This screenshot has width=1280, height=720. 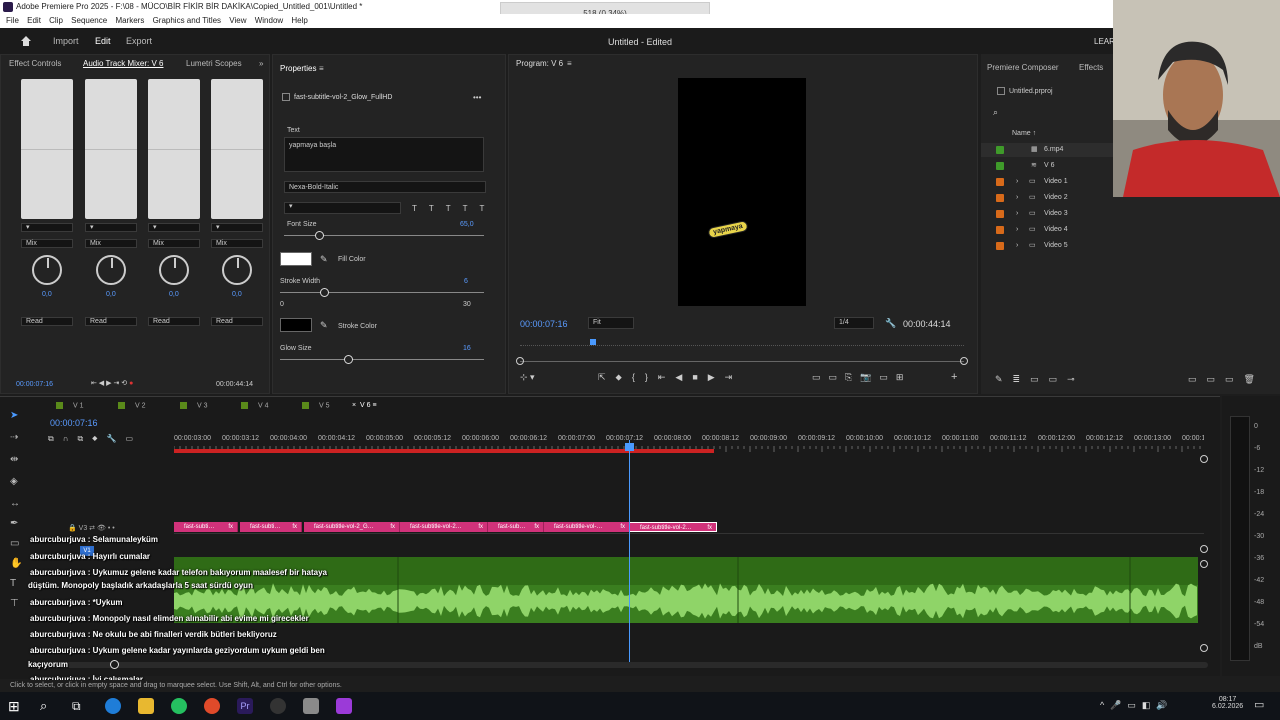 I want to click on menu-sequence: Sequence, so click(x=89, y=20).